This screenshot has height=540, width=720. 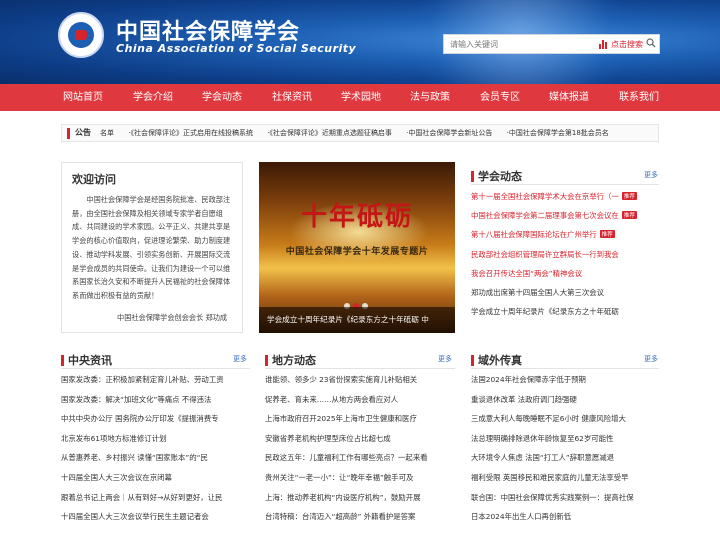 What do you see at coordinates (340, 517) in the screenshot?
I see `list-item-text: 台湾特稿：台湾迈入“超高龄” 外籍看护是答案` at bounding box center [340, 517].